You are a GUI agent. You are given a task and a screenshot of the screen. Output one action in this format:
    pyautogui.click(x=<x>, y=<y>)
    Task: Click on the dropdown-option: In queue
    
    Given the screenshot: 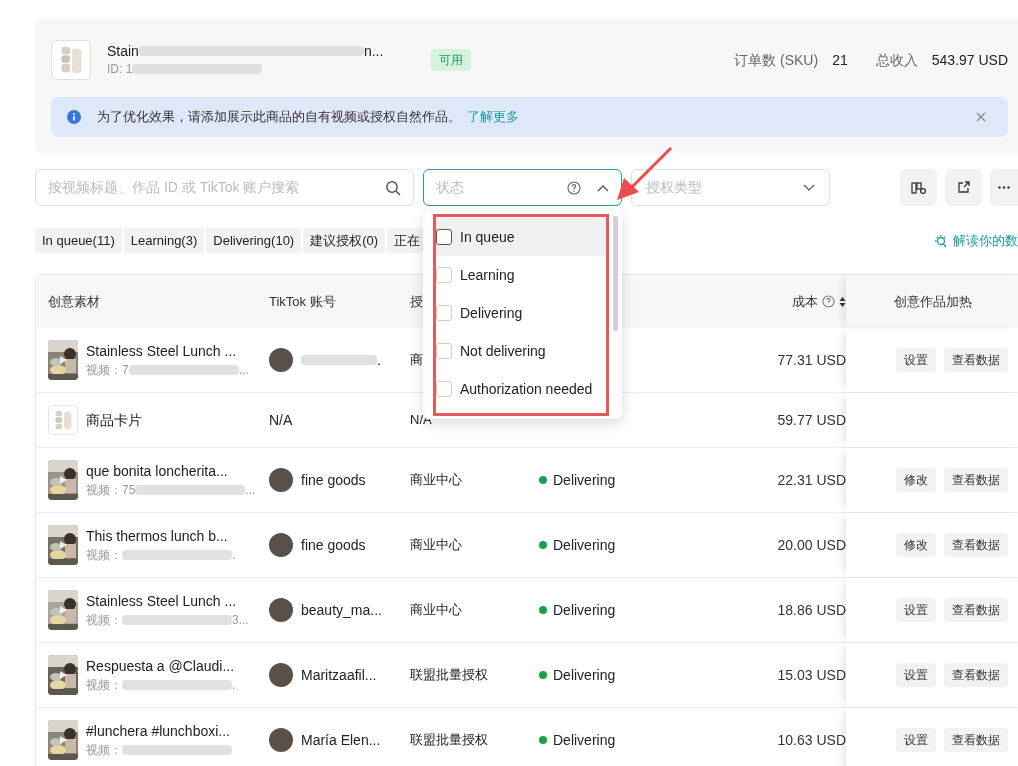 What is the action you would take?
    pyautogui.click(x=521, y=237)
    